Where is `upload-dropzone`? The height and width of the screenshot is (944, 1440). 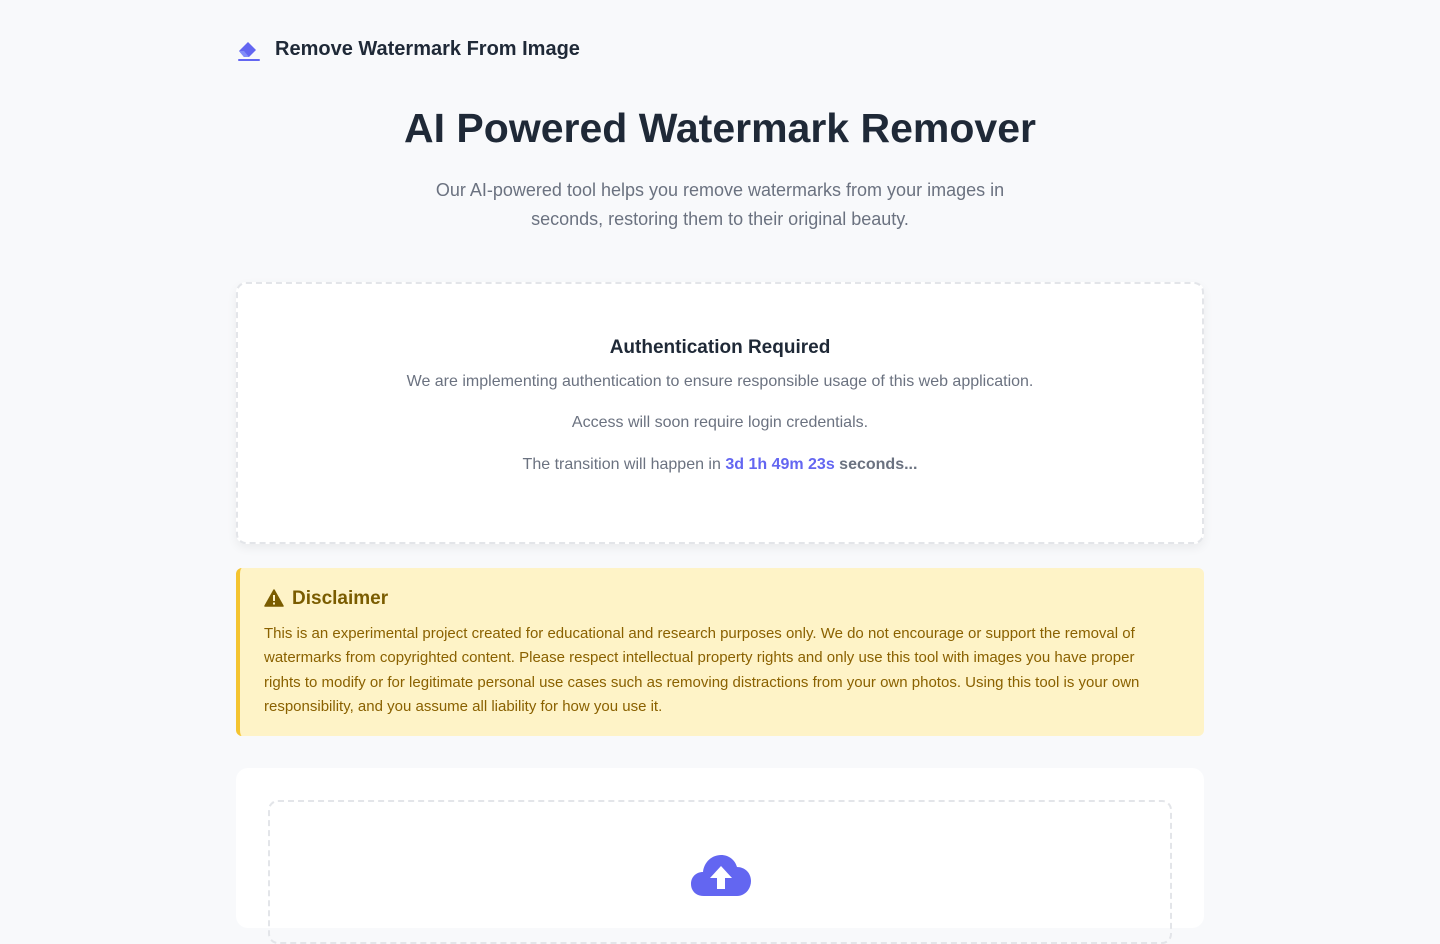 upload-dropzone is located at coordinates (720, 872).